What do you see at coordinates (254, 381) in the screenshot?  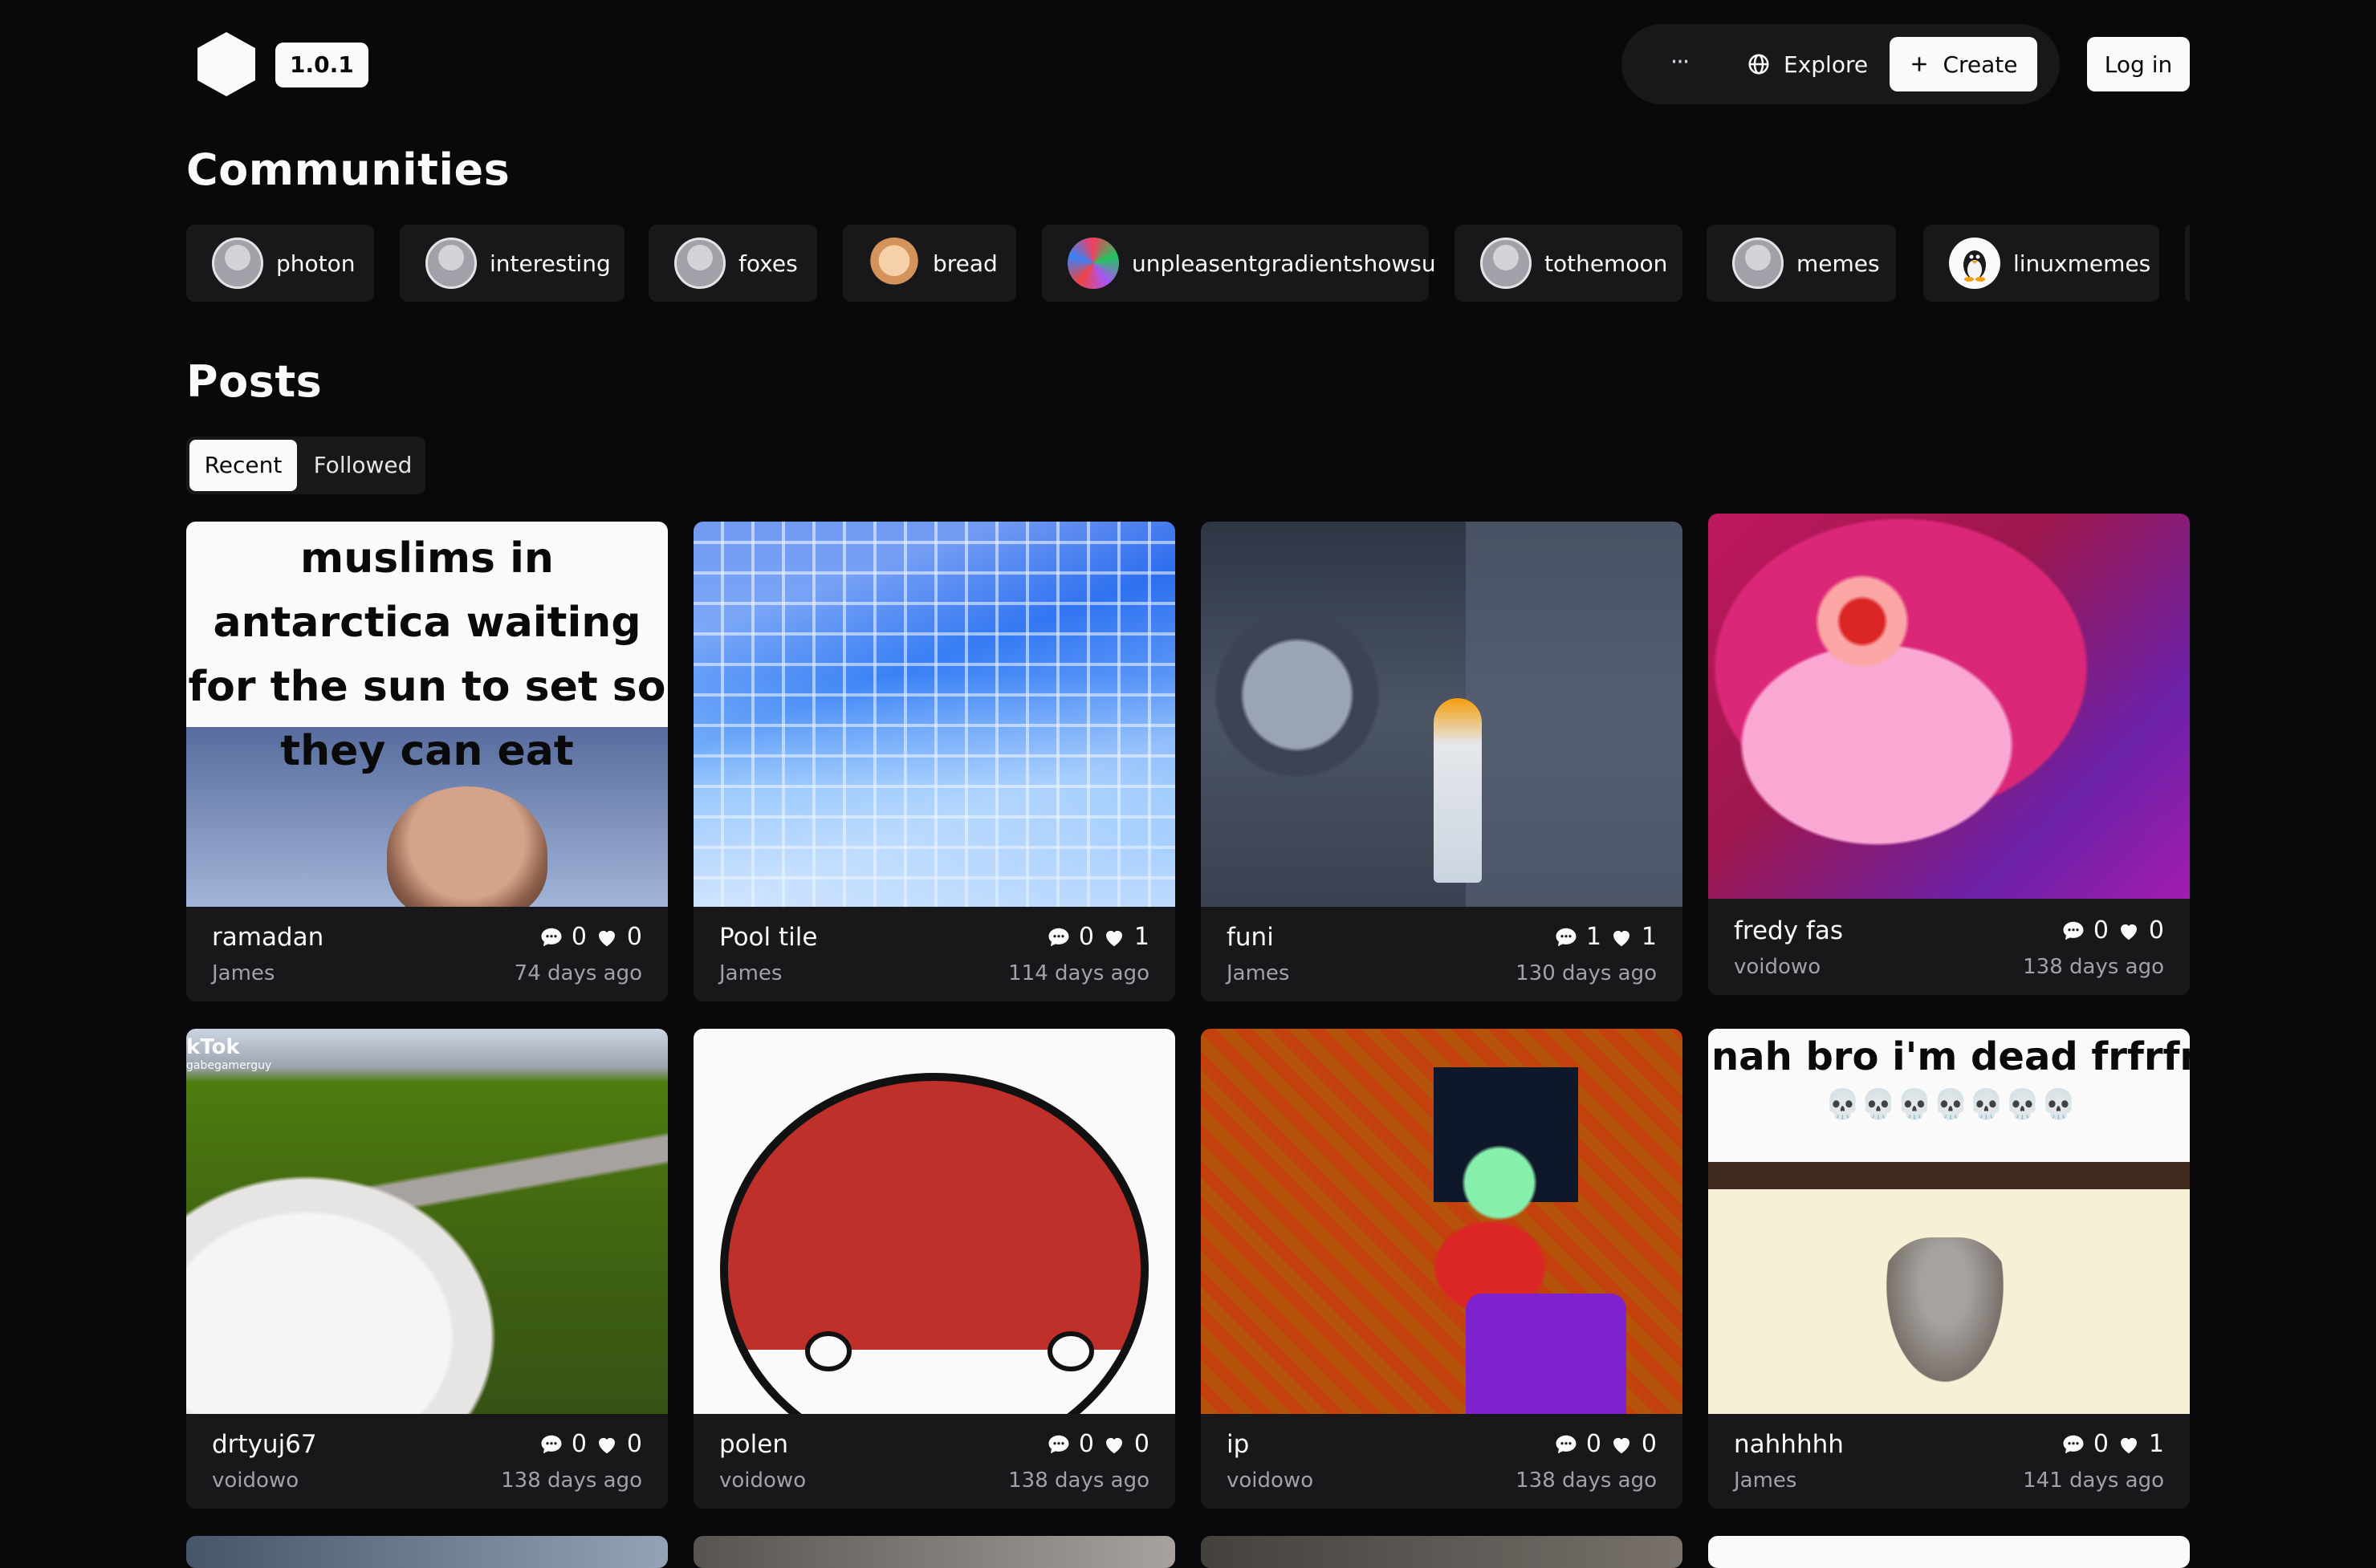 I see `posts-heading: Posts` at bounding box center [254, 381].